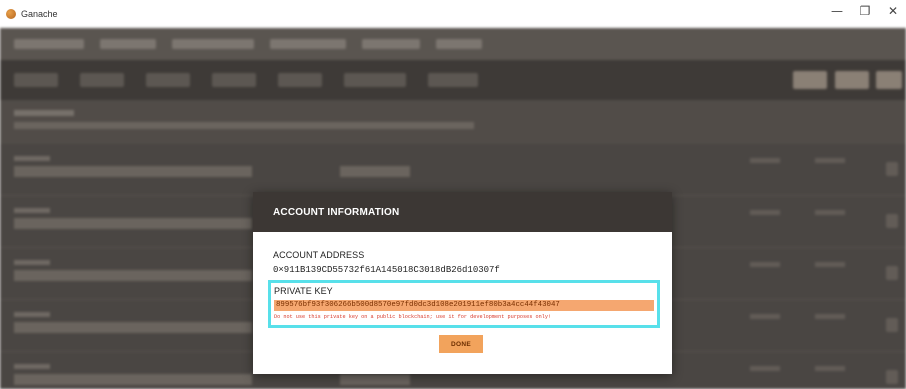 This screenshot has width=906, height=389. Describe the element at coordinates (308, 44) in the screenshot. I see `nav-tab-contracts` at that location.